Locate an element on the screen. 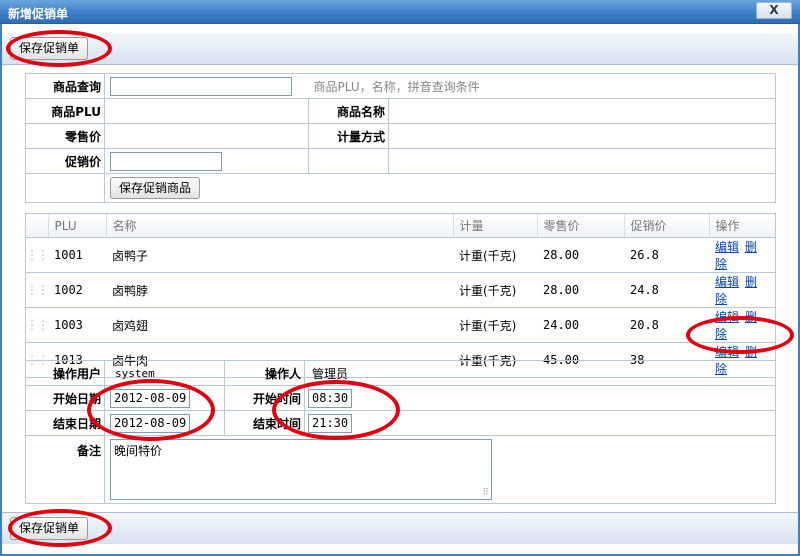  measure-value is located at coordinates (582, 136).